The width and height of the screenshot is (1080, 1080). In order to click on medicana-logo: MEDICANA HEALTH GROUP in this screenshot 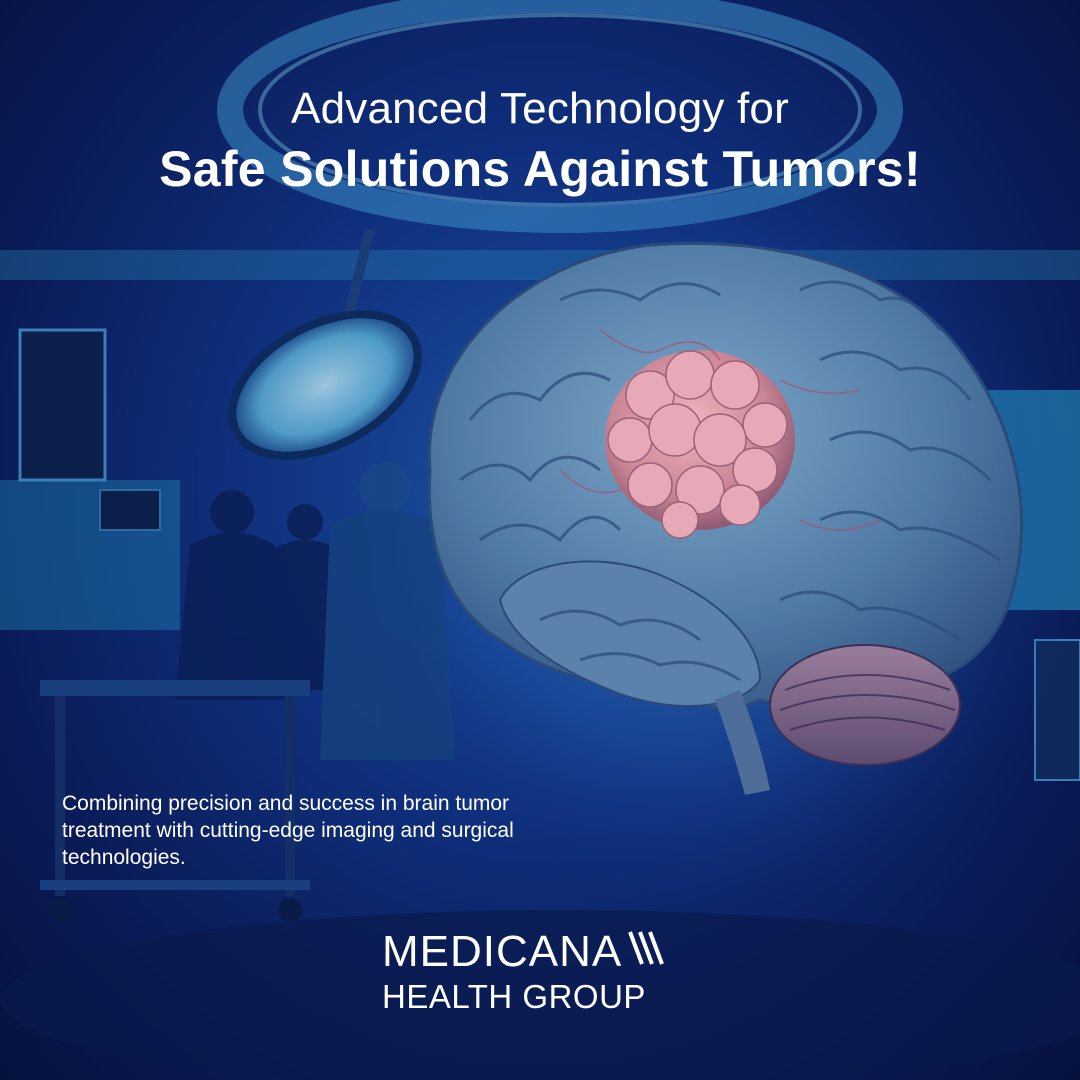, I will do `click(542, 973)`.